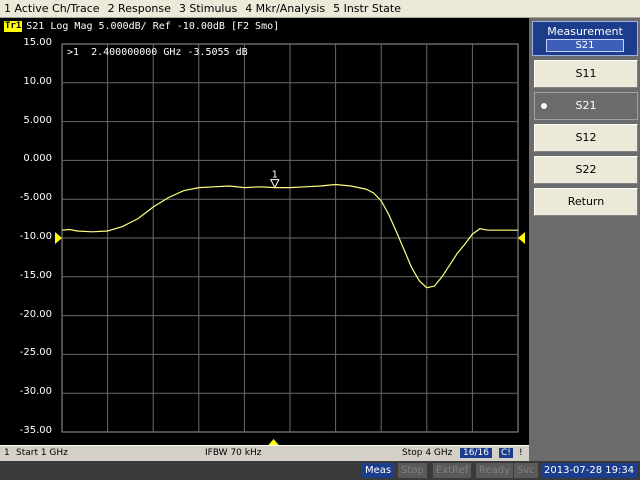  What do you see at coordinates (367, 8) in the screenshot?
I see `menu-instr-state: 5 Instr State` at bounding box center [367, 8].